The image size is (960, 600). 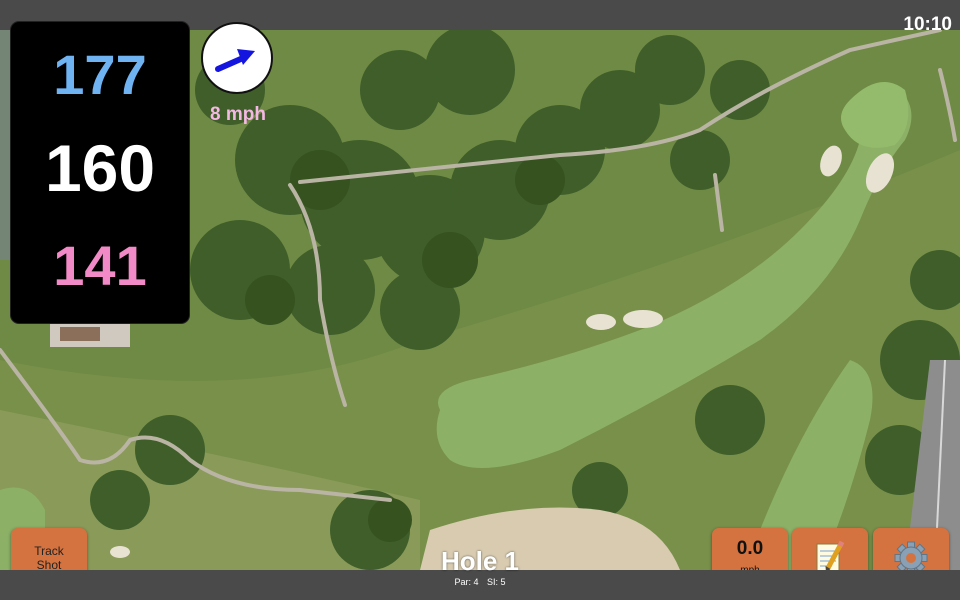 I want to click on wind-direction-dial, so click(x=237, y=58).